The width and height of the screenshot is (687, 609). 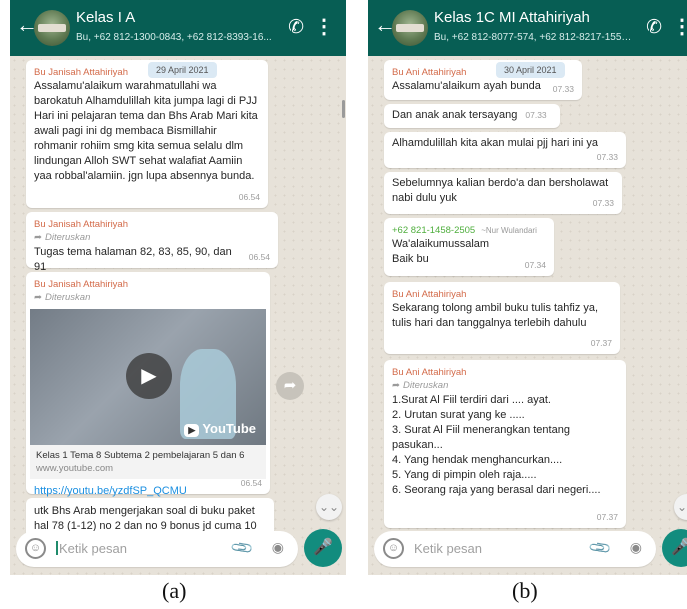 I want to click on preview-domain: www.youtube.com, so click(x=75, y=468).